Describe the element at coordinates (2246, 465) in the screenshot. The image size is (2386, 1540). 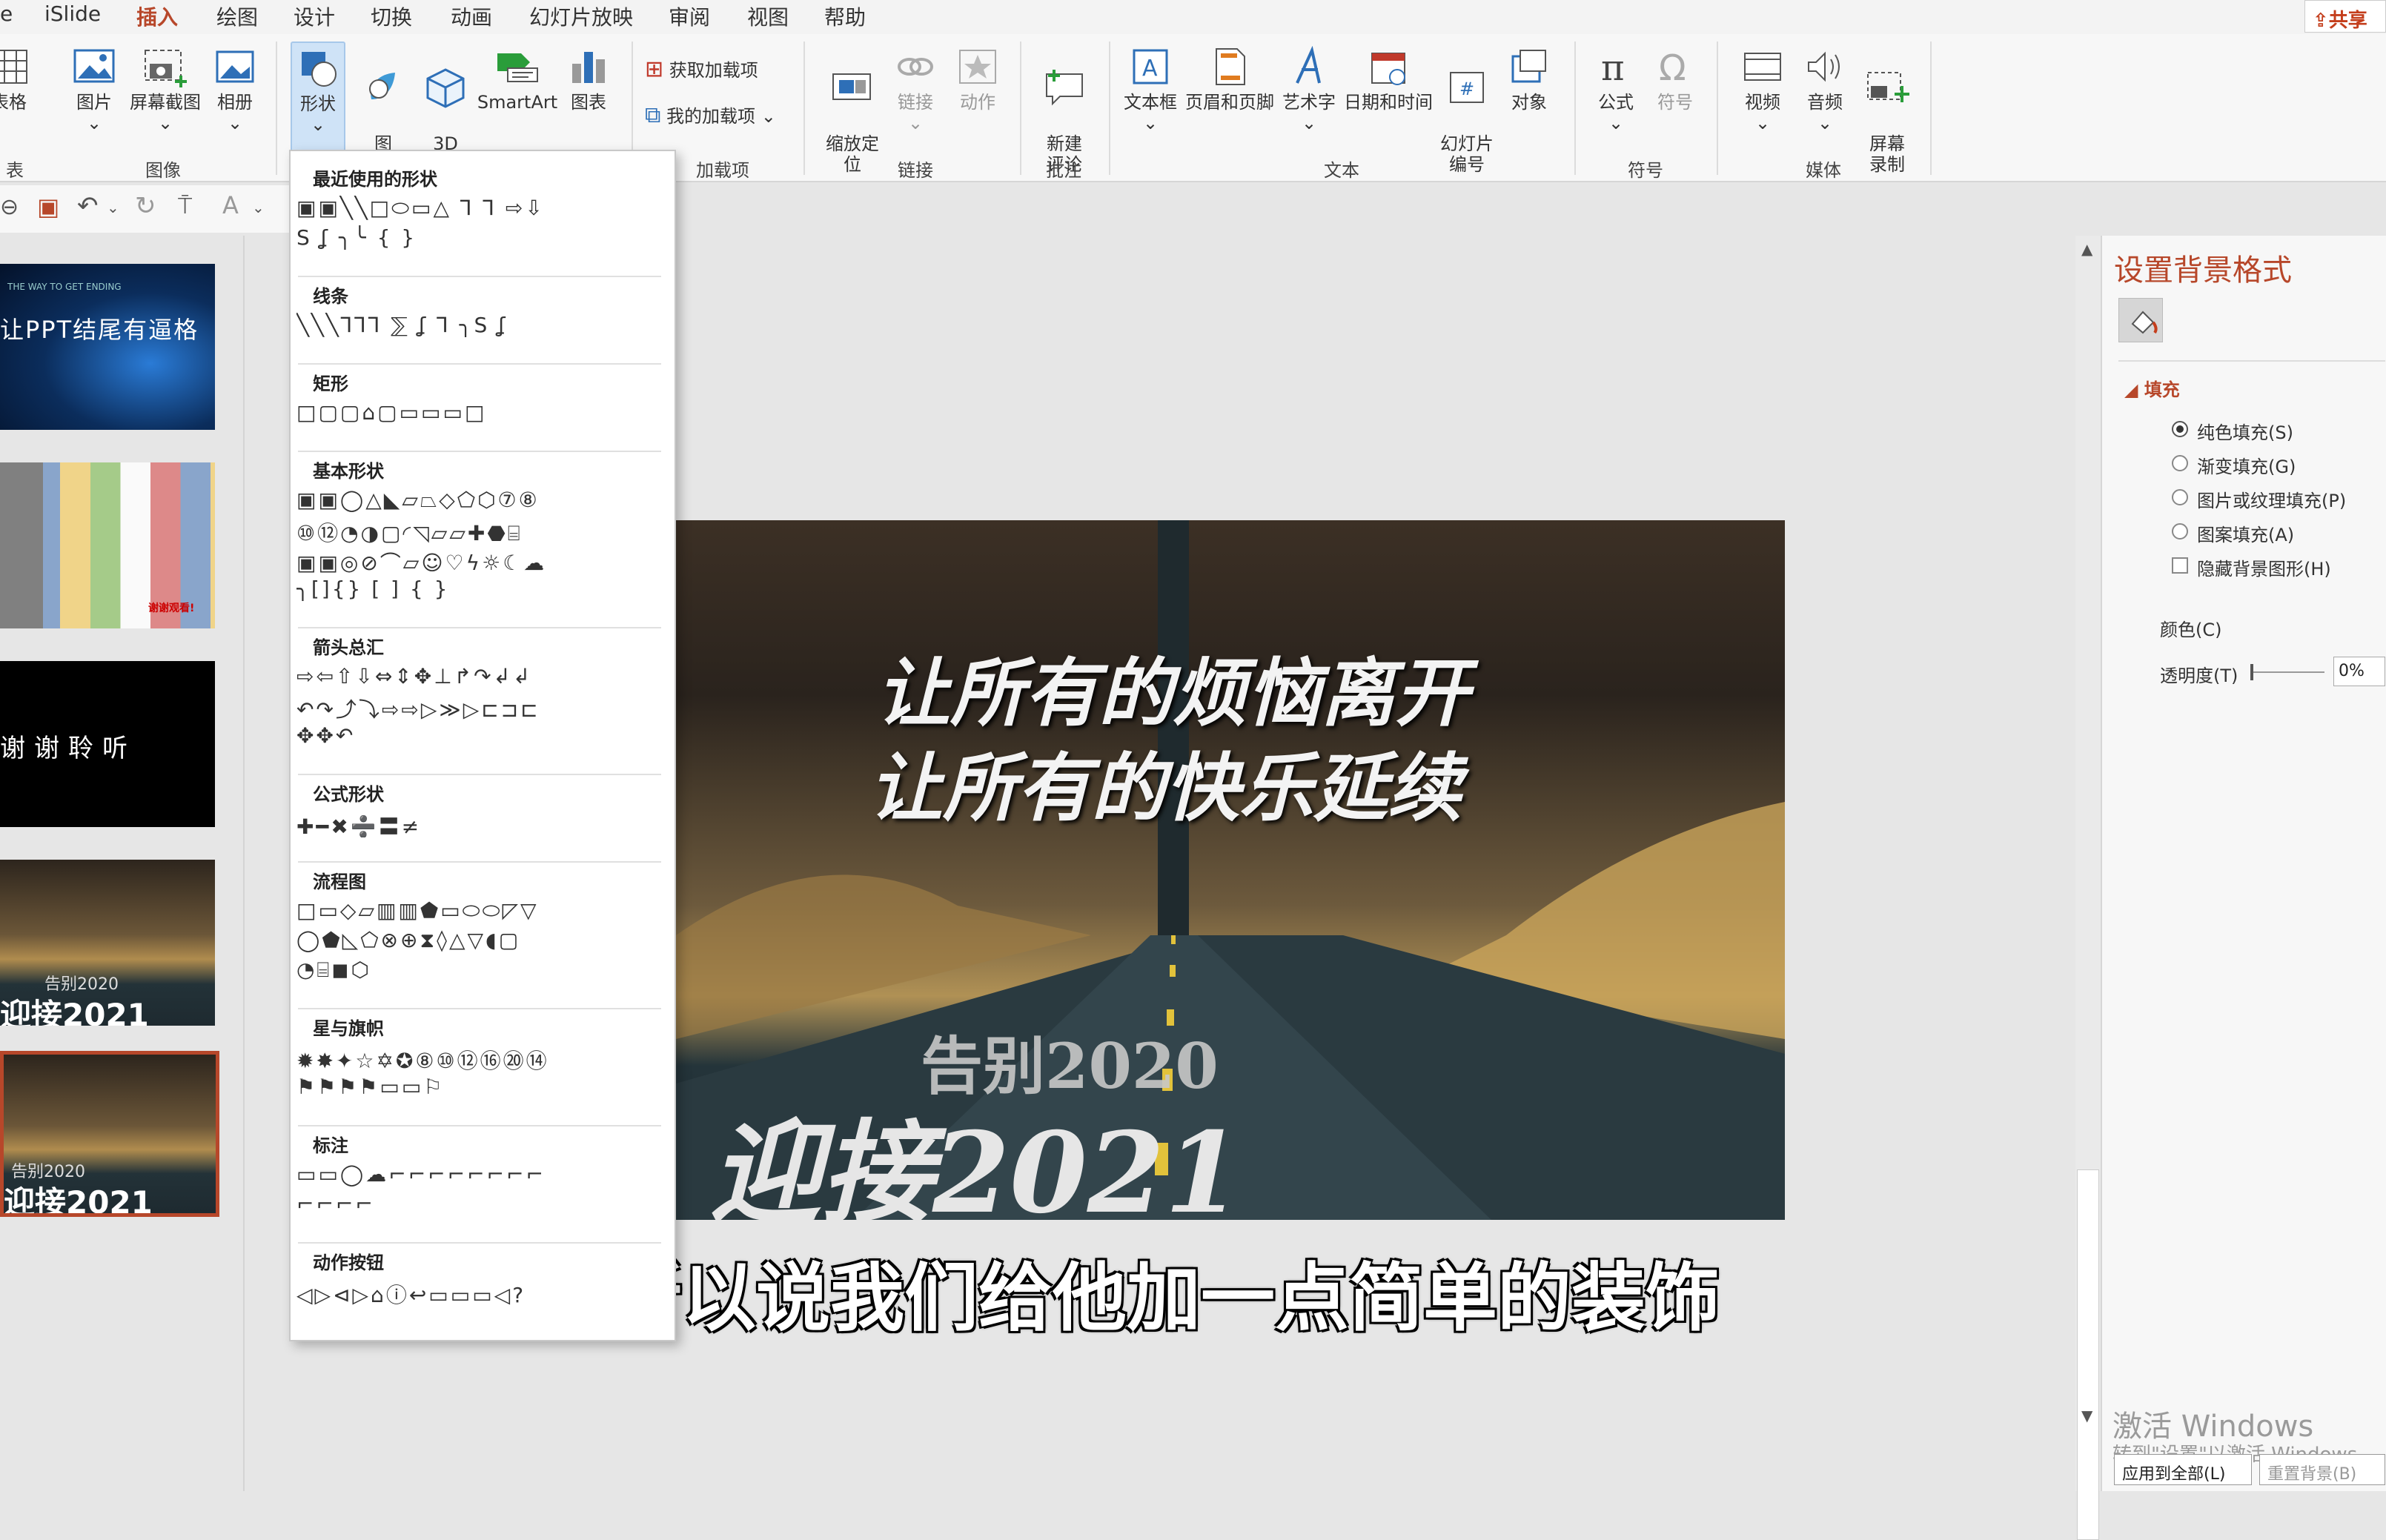
I see `gradient-fill-label: 渐变填充(G)` at that location.